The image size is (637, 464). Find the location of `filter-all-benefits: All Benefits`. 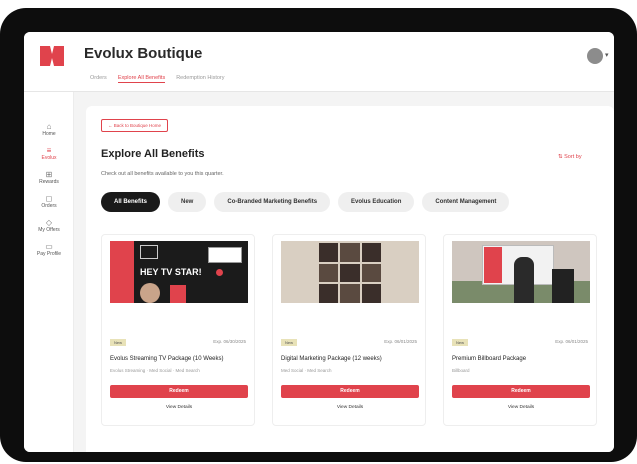

filter-all-benefits: All Benefits is located at coordinates (131, 202).